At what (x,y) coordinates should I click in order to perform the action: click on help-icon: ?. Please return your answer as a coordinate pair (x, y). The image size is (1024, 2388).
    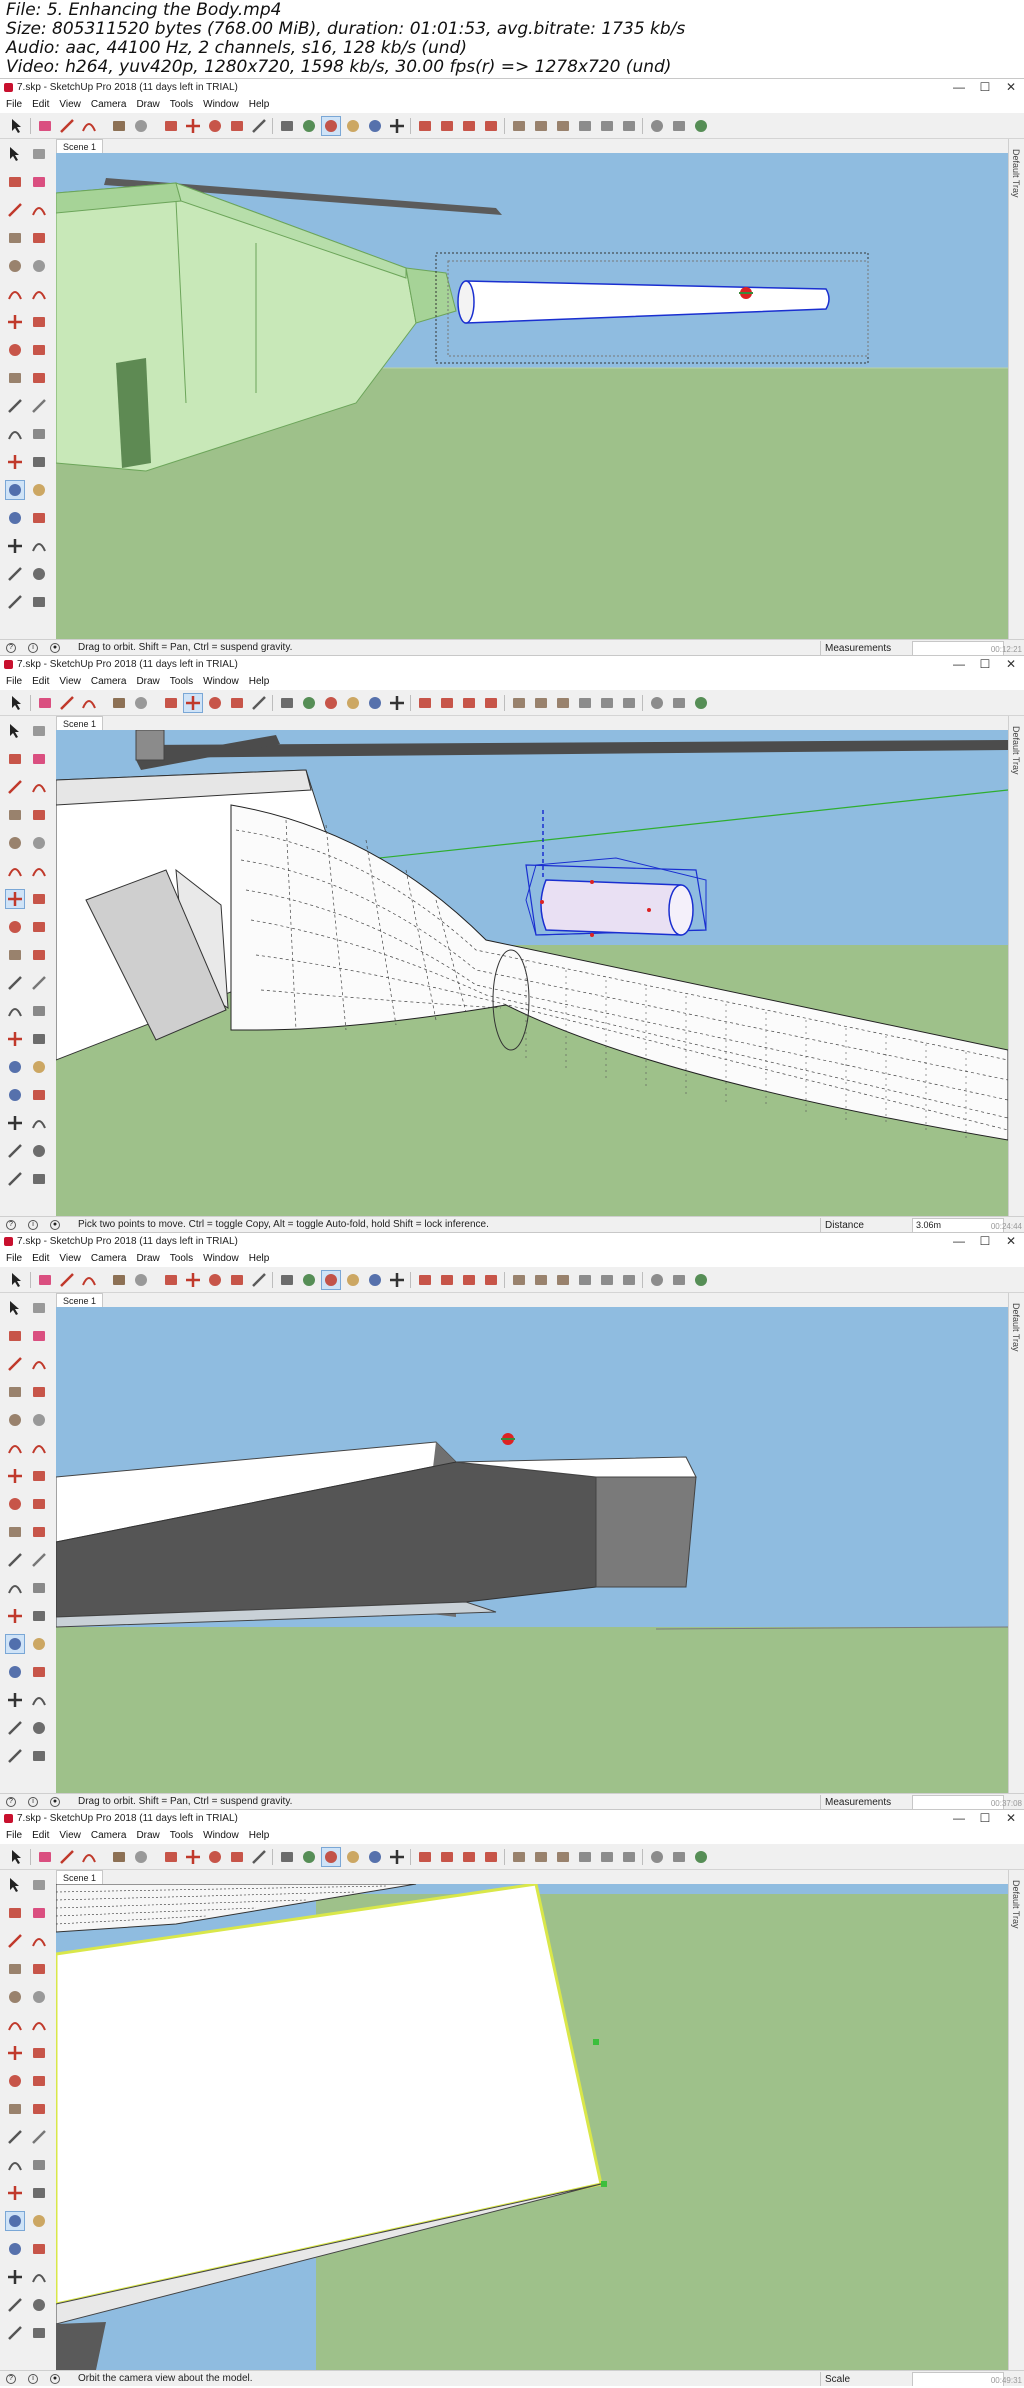
    Looking at the image, I should click on (11, 648).